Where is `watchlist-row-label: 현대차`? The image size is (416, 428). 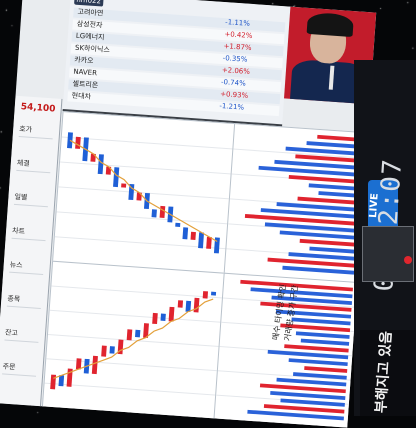 watchlist-row-label: 현대차 is located at coordinates (81, 96).